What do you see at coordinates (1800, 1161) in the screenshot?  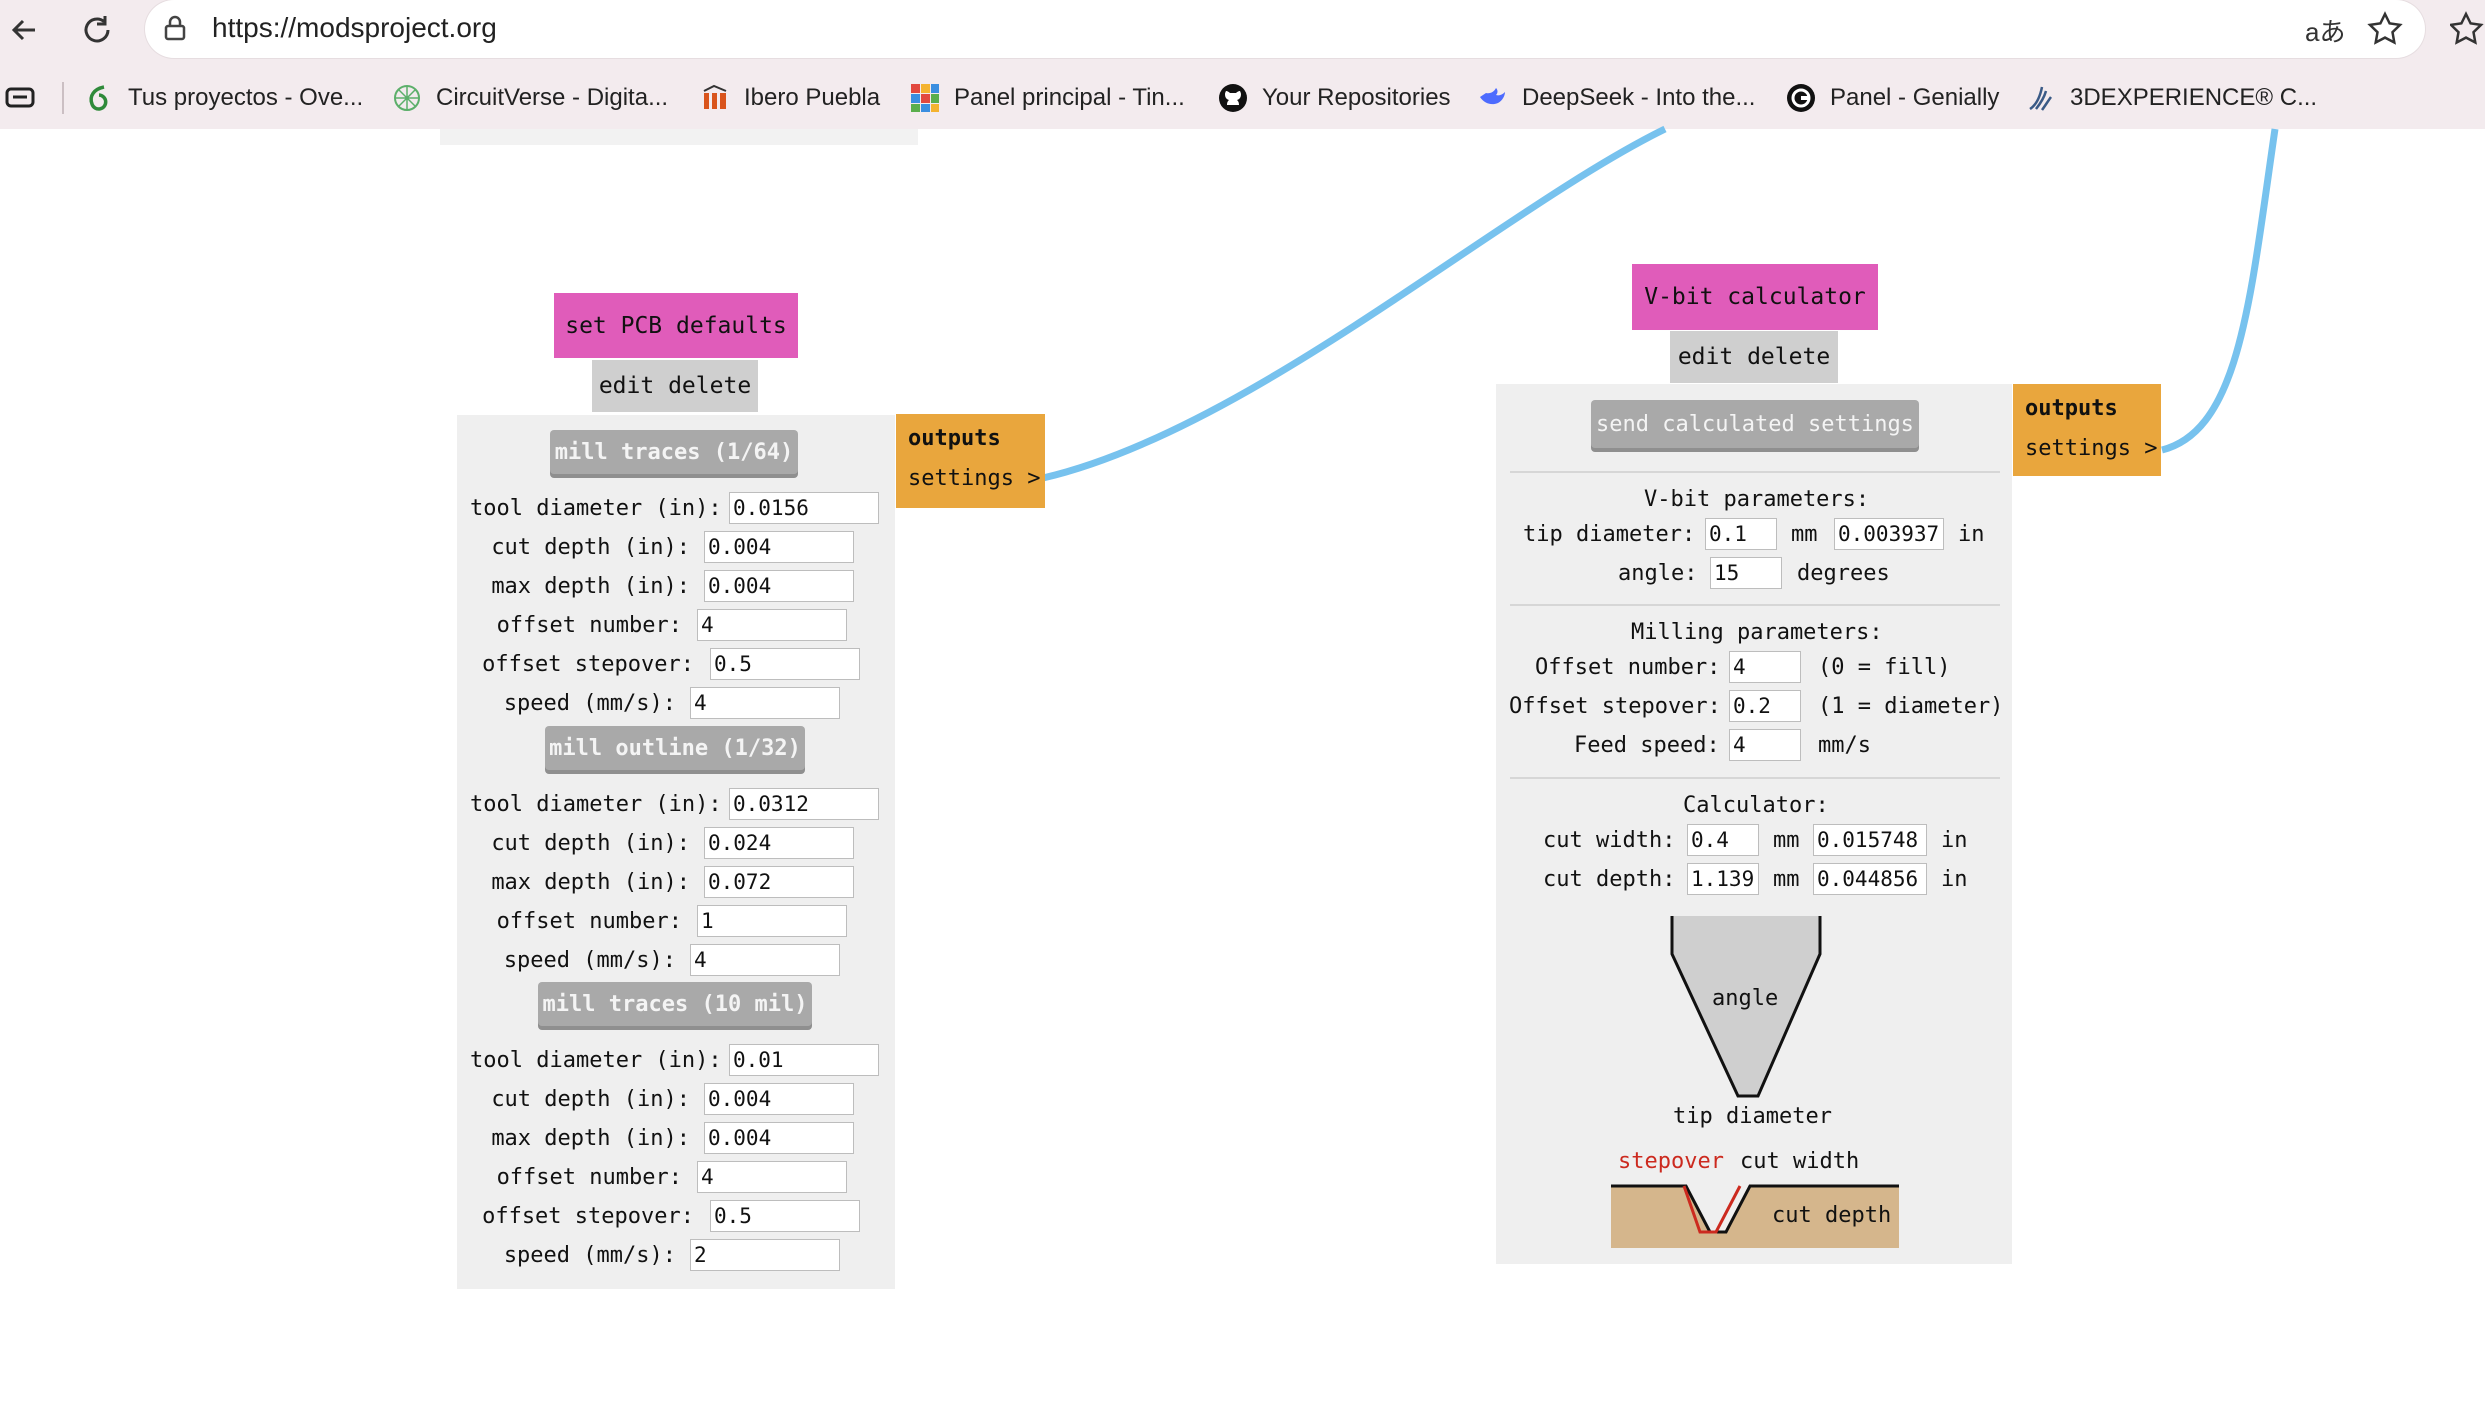 I see `diagram-cut-width-label: cut width` at bounding box center [1800, 1161].